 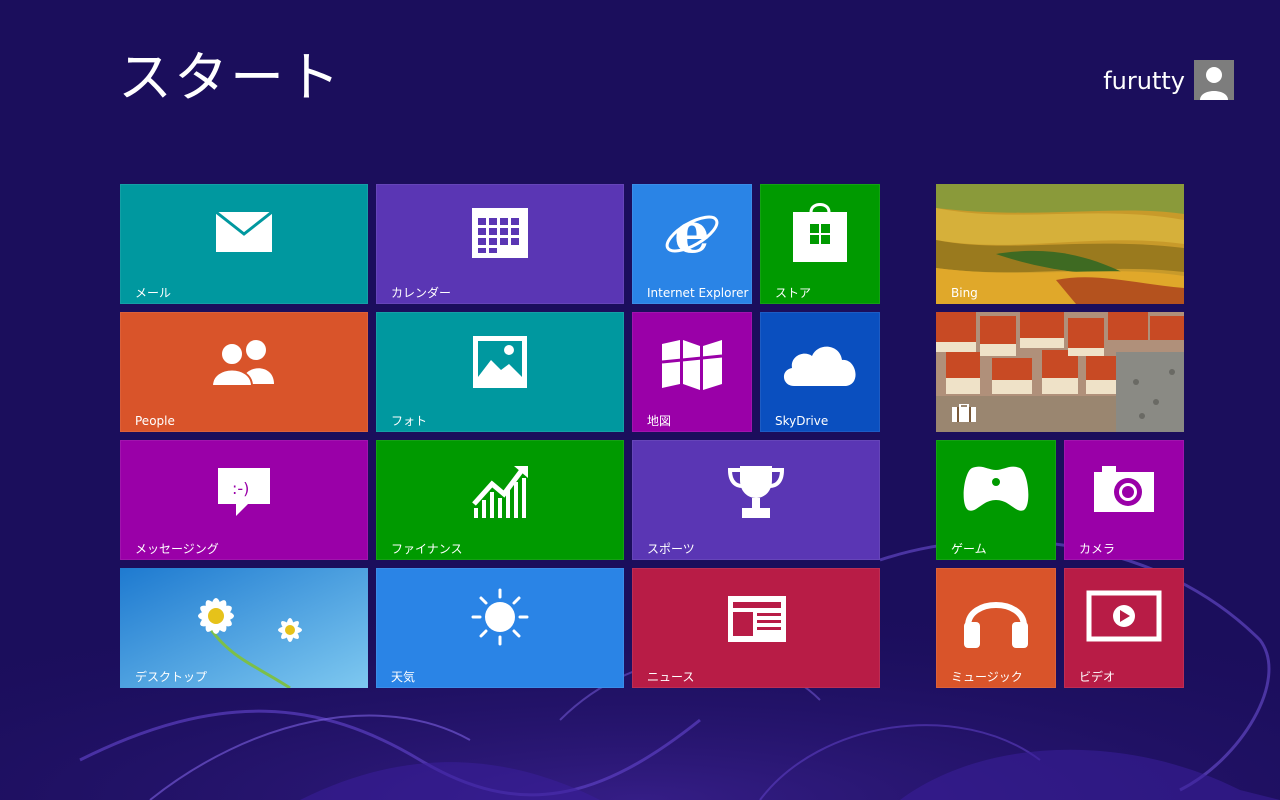 I want to click on cloud-icon, so click(x=819, y=366).